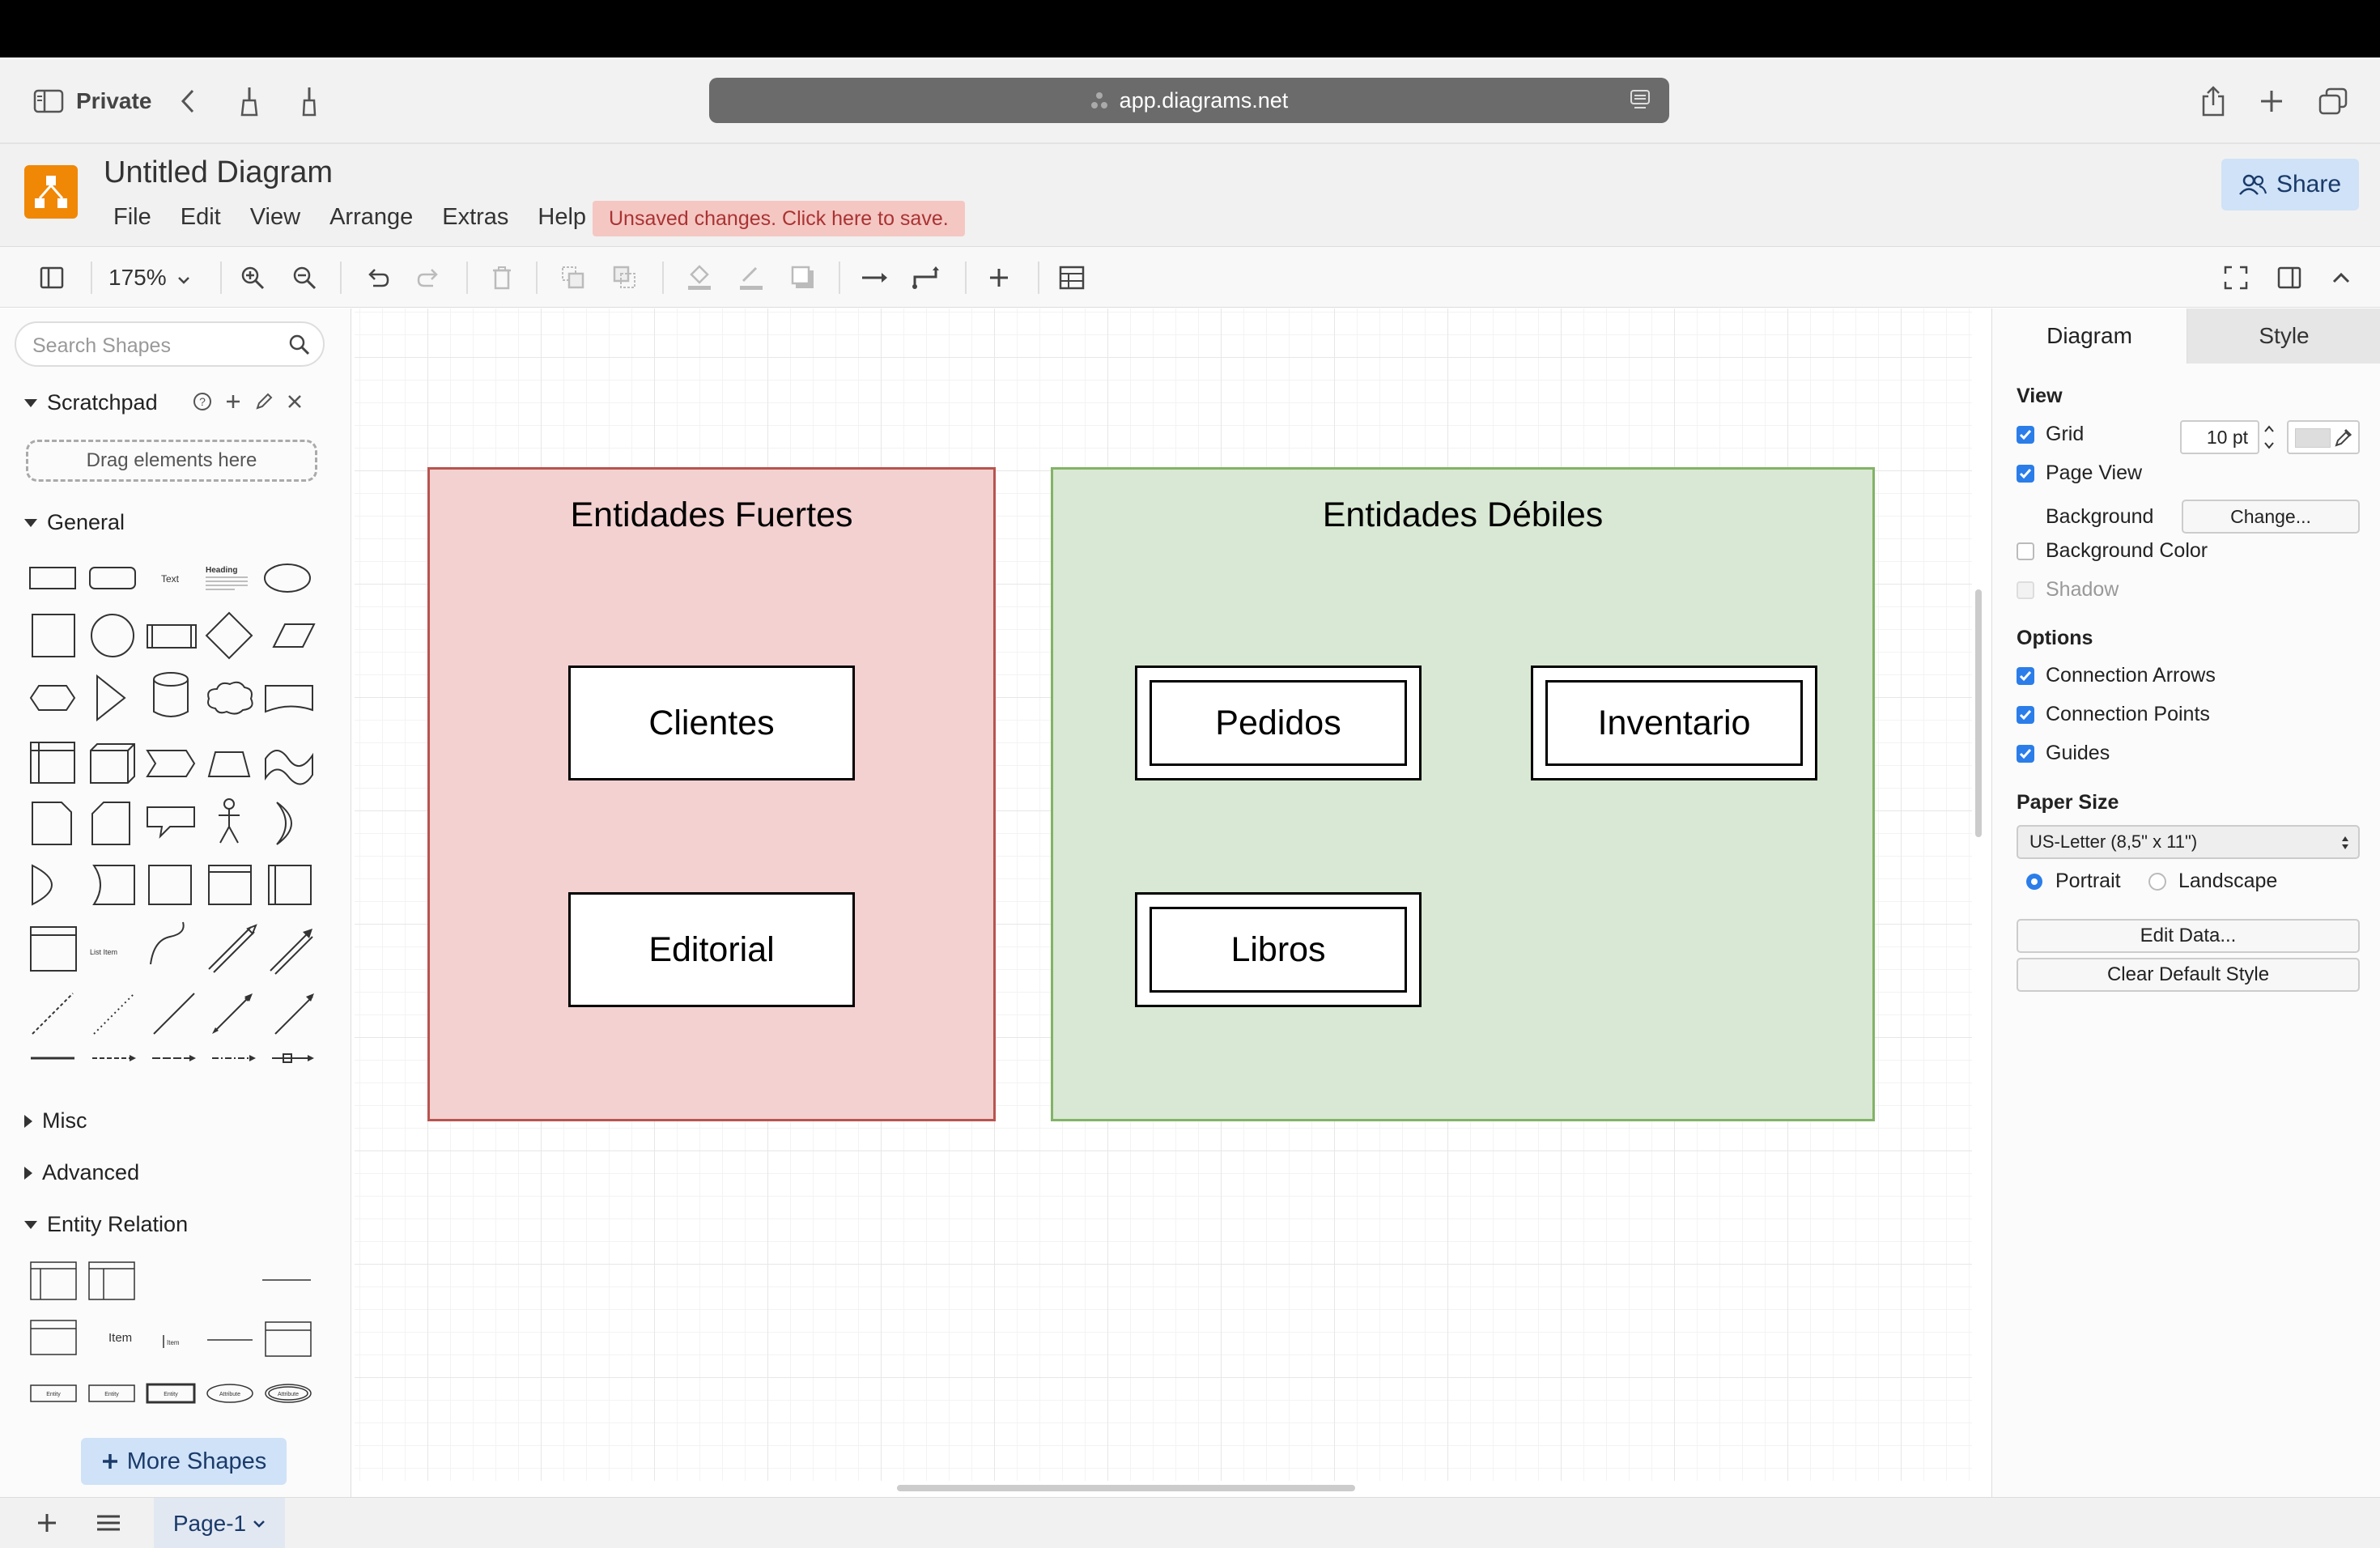  I want to click on grid-size-stepper, so click(2269, 437).